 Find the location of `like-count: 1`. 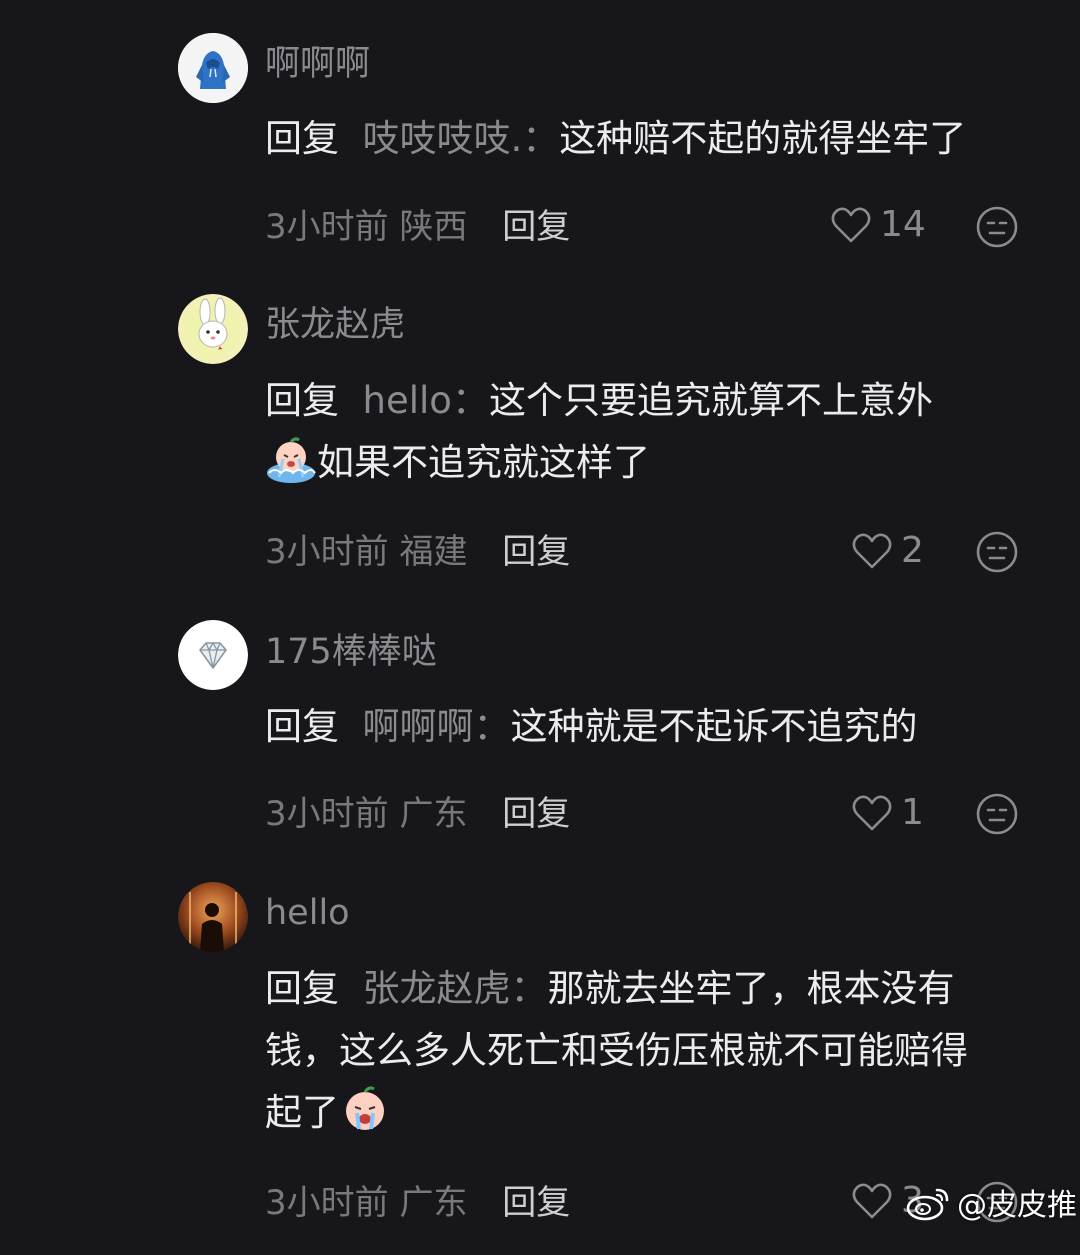

like-count: 1 is located at coordinates (912, 812).